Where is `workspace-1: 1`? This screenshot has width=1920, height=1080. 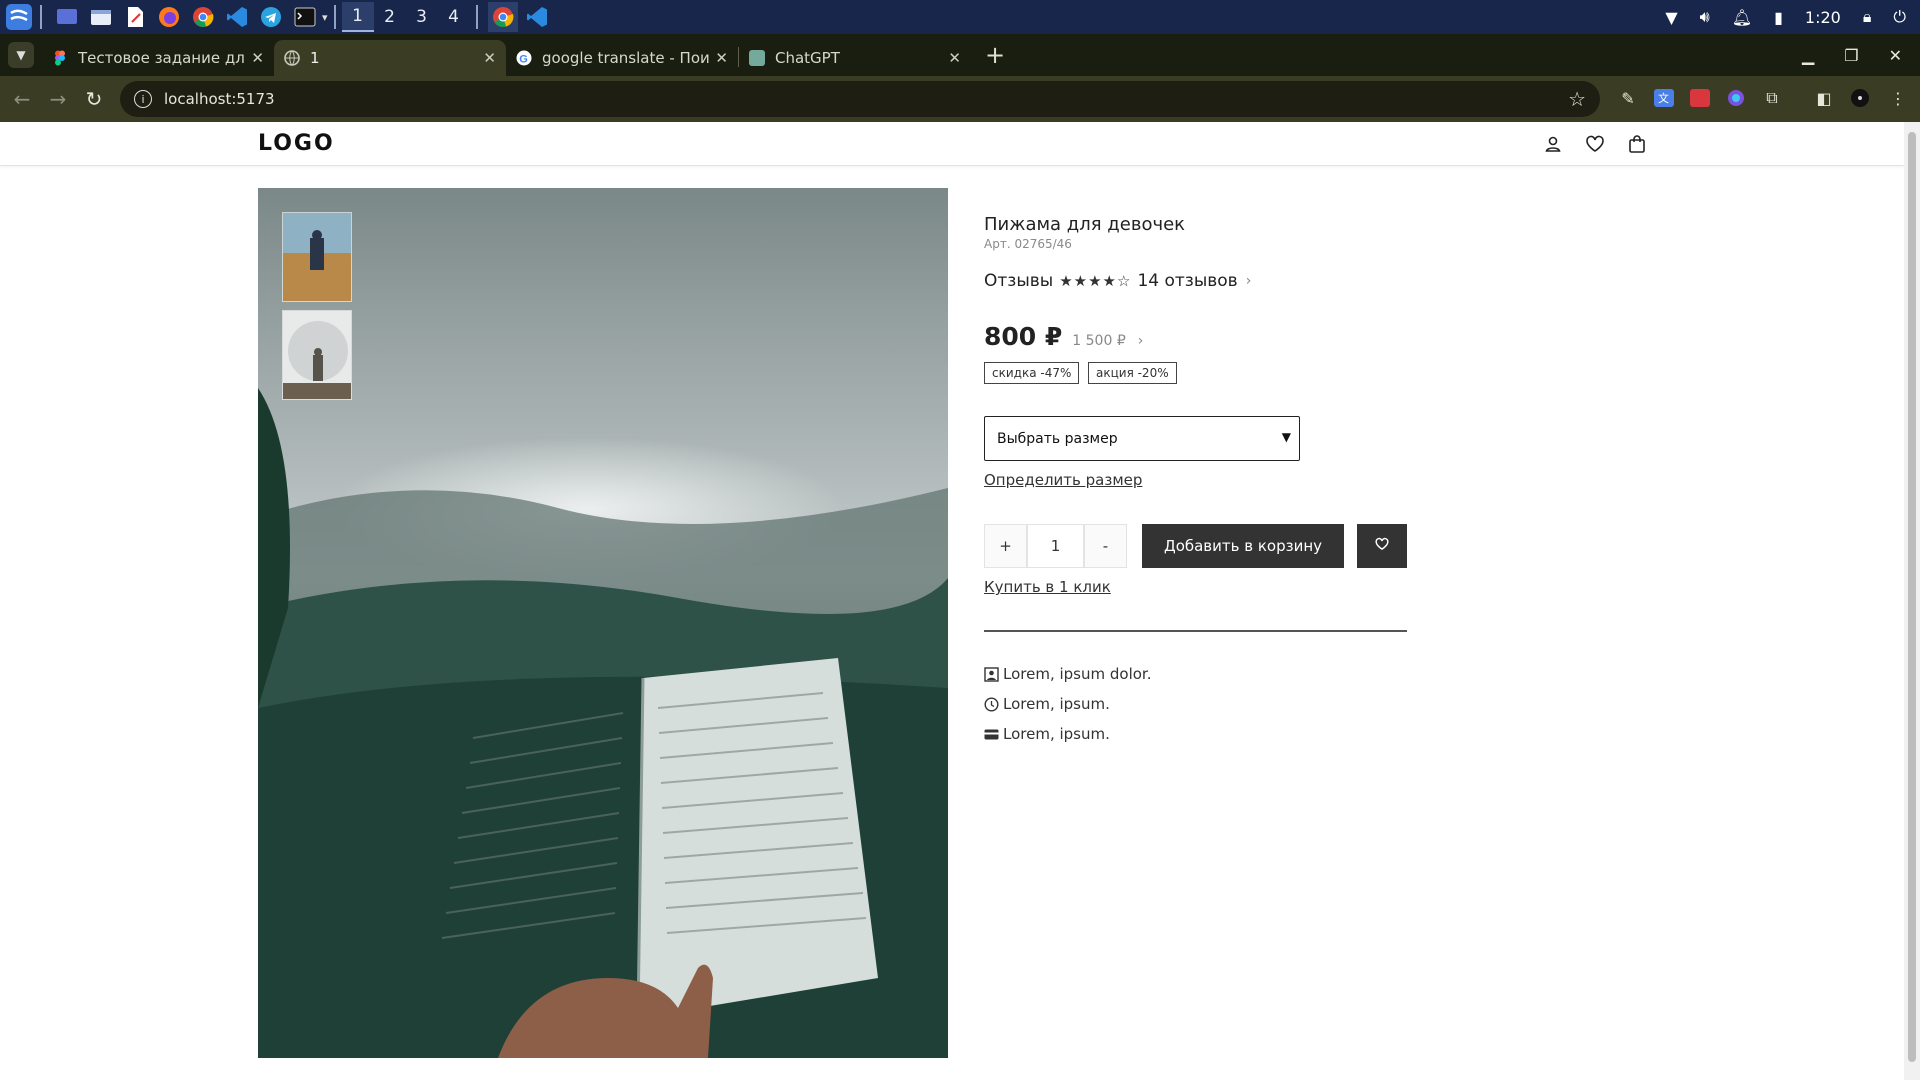
workspace-1: 1 is located at coordinates (357, 17).